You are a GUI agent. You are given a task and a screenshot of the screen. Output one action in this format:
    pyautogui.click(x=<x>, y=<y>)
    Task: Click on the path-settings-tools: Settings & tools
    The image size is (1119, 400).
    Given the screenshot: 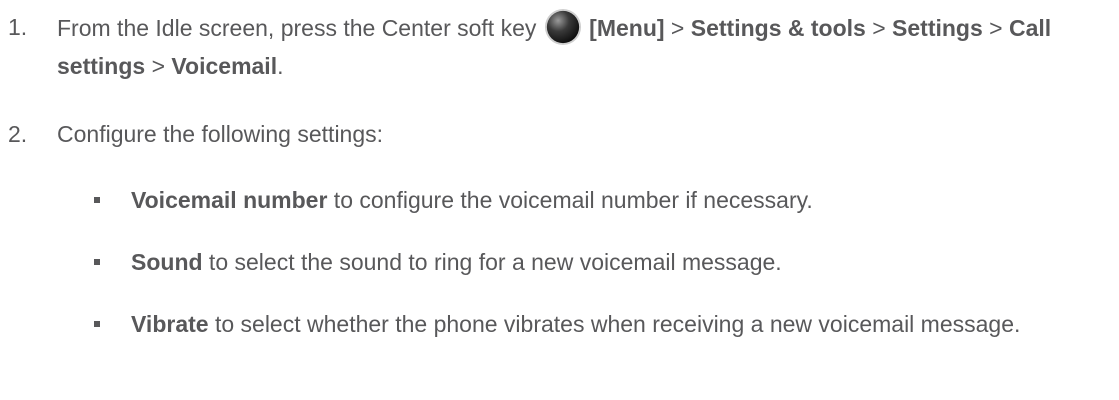 What is the action you would take?
    pyautogui.click(x=778, y=28)
    